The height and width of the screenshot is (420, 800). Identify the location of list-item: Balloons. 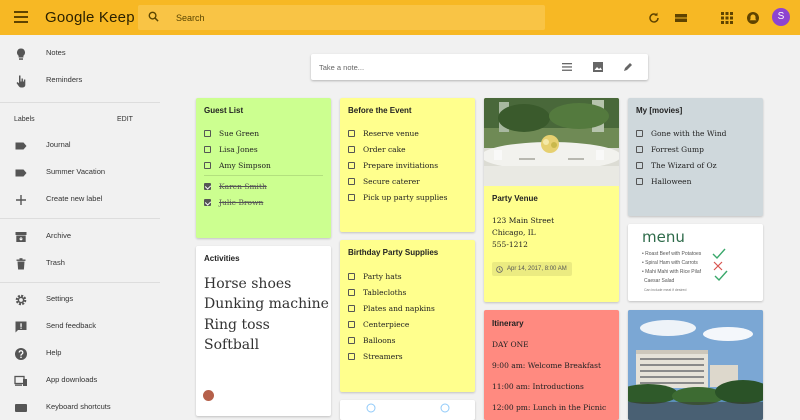
(372, 340).